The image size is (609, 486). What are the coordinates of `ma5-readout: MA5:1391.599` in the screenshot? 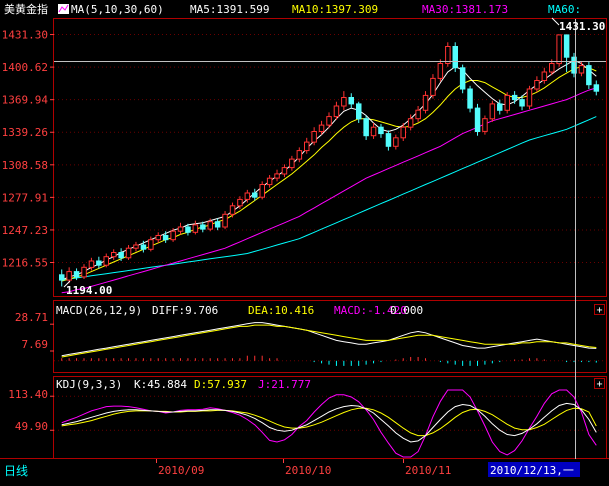 It's located at (229, 9).